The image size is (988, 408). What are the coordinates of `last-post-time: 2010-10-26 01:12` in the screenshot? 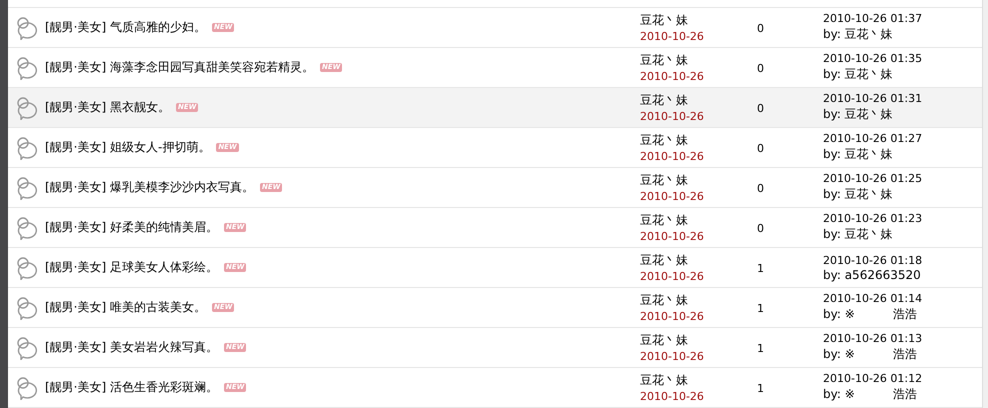 It's located at (873, 378).